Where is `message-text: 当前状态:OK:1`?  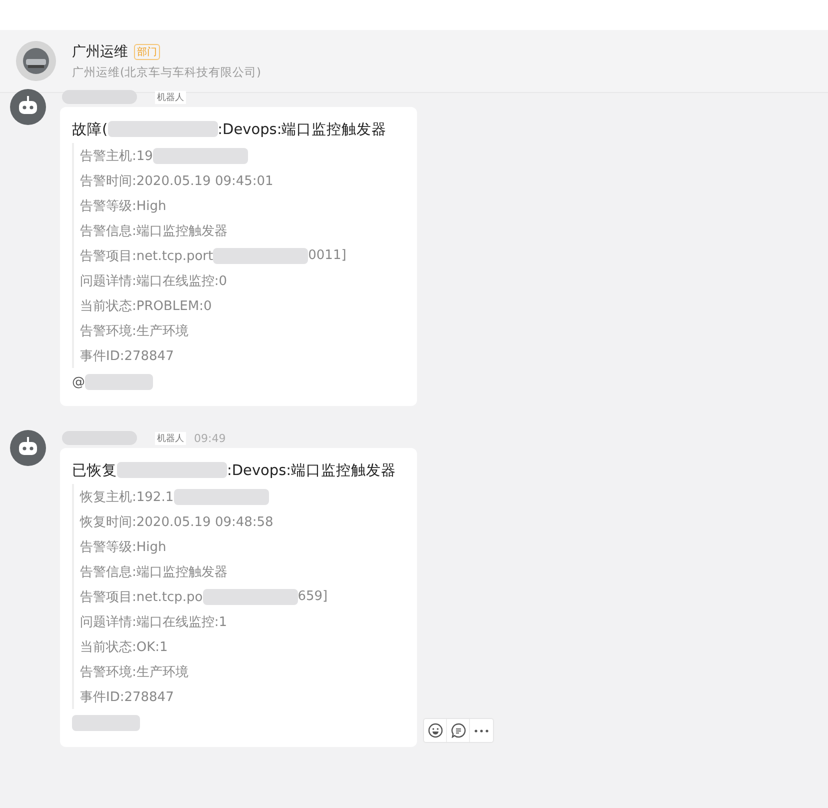 message-text: 当前状态:OK:1 is located at coordinates (124, 647).